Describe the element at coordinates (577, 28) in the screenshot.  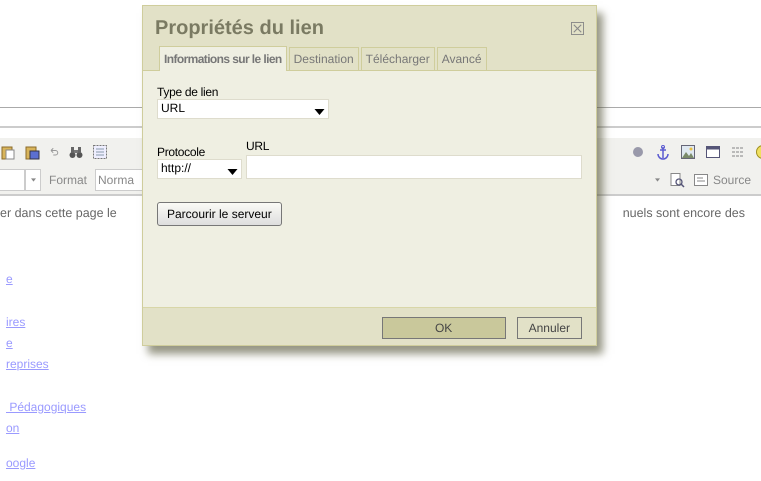
I see `close-icon` at that location.